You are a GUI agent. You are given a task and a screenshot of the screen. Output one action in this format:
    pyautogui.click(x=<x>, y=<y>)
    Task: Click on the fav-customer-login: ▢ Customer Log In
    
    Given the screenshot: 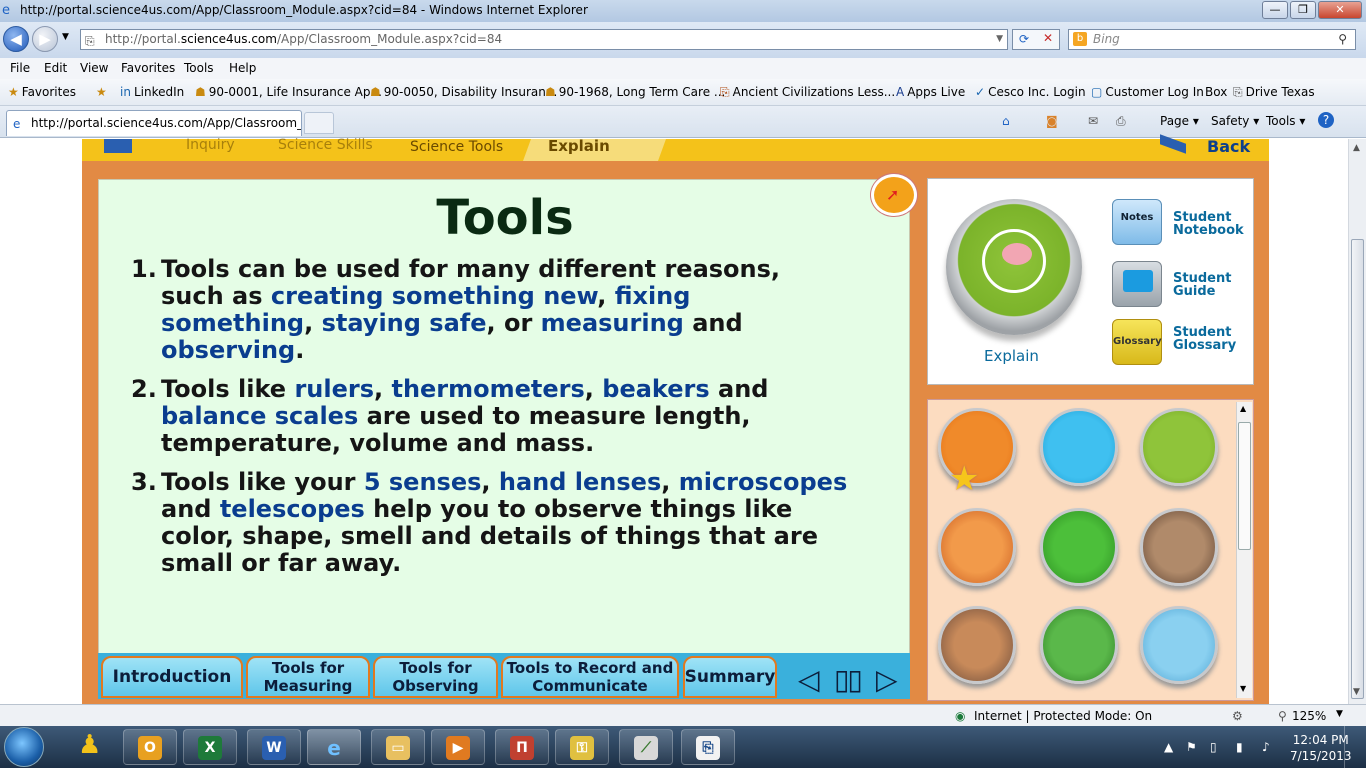 What is the action you would take?
    pyautogui.click(x=1147, y=92)
    